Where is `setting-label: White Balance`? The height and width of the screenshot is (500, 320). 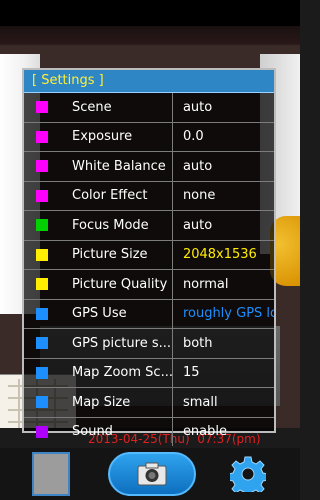 setting-label: White Balance is located at coordinates (119, 166).